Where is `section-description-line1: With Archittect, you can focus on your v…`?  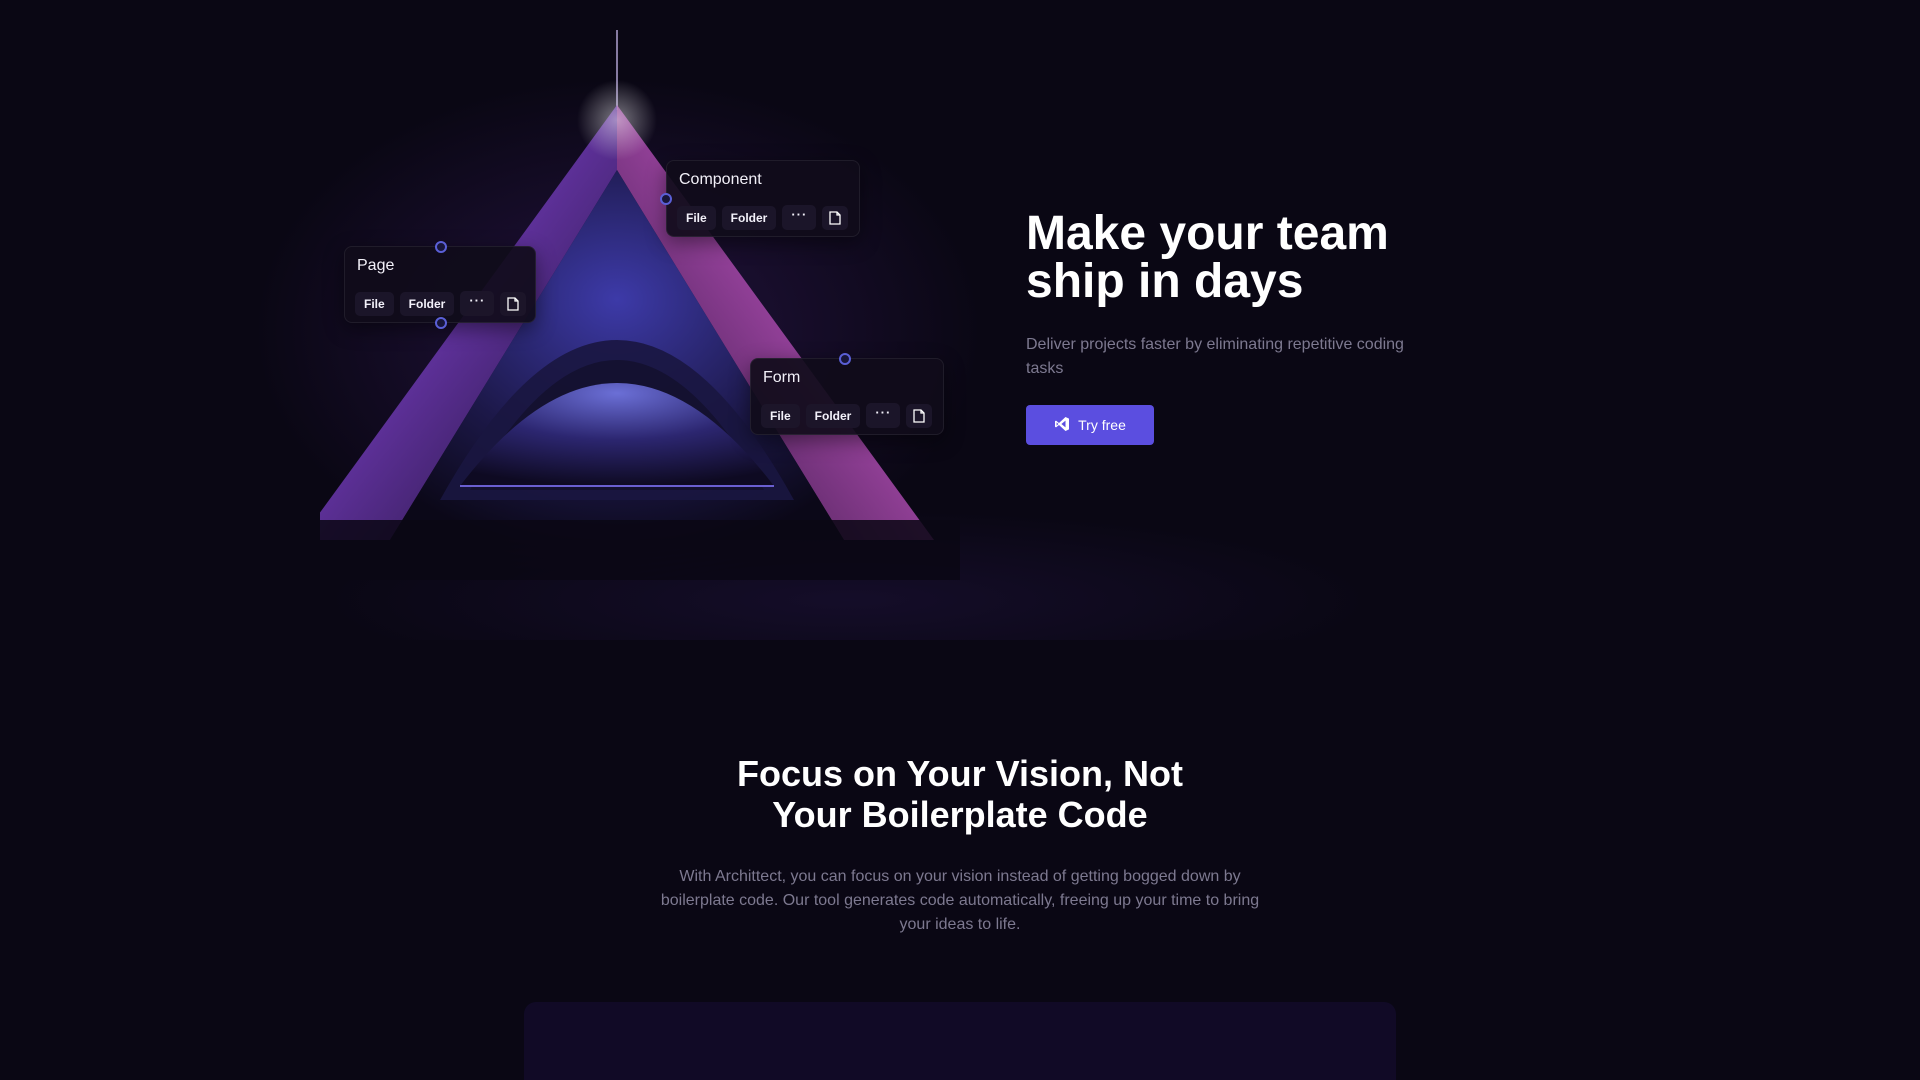 section-description-line1: With Archittect, you can focus on your v… is located at coordinates (960, 876).